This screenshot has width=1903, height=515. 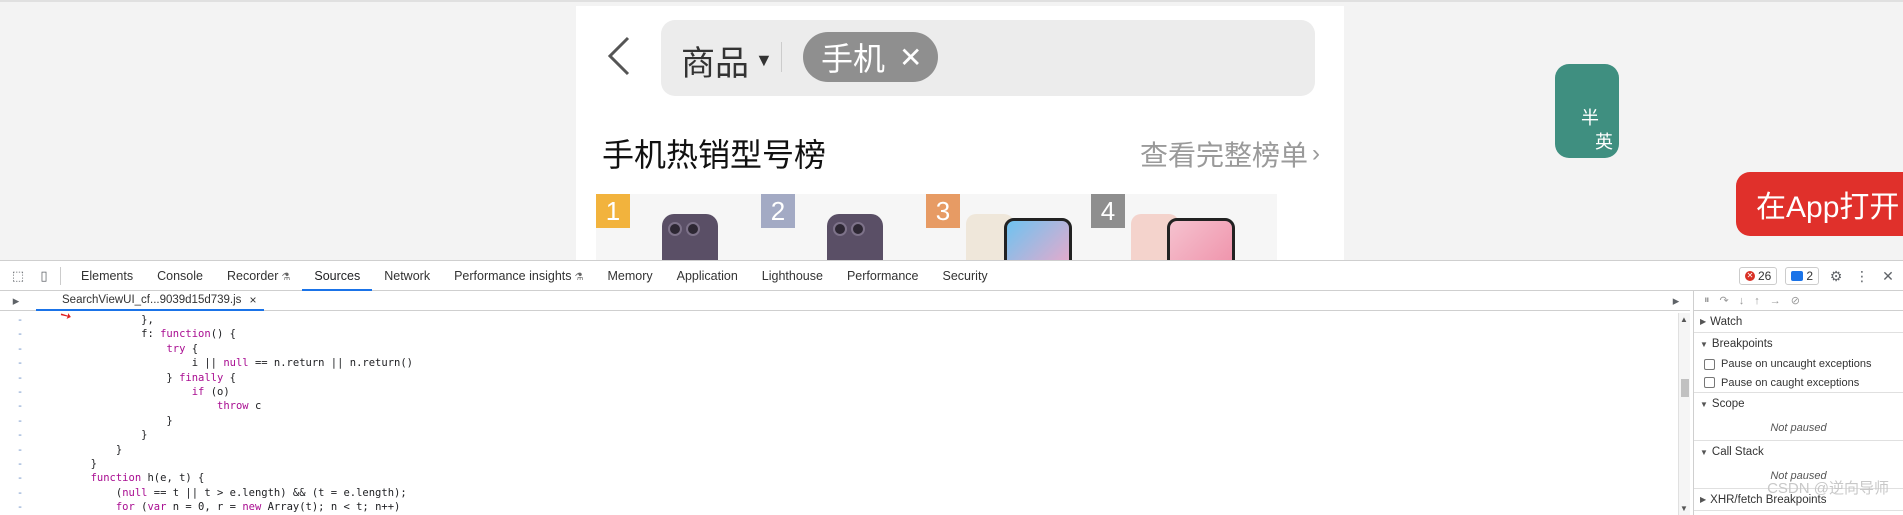 What do you see at coordinates (988, 58) in the screenshot?
I see `search-bar: 商品 ▼ 手机 ✕` at bounding box center [988, 58].